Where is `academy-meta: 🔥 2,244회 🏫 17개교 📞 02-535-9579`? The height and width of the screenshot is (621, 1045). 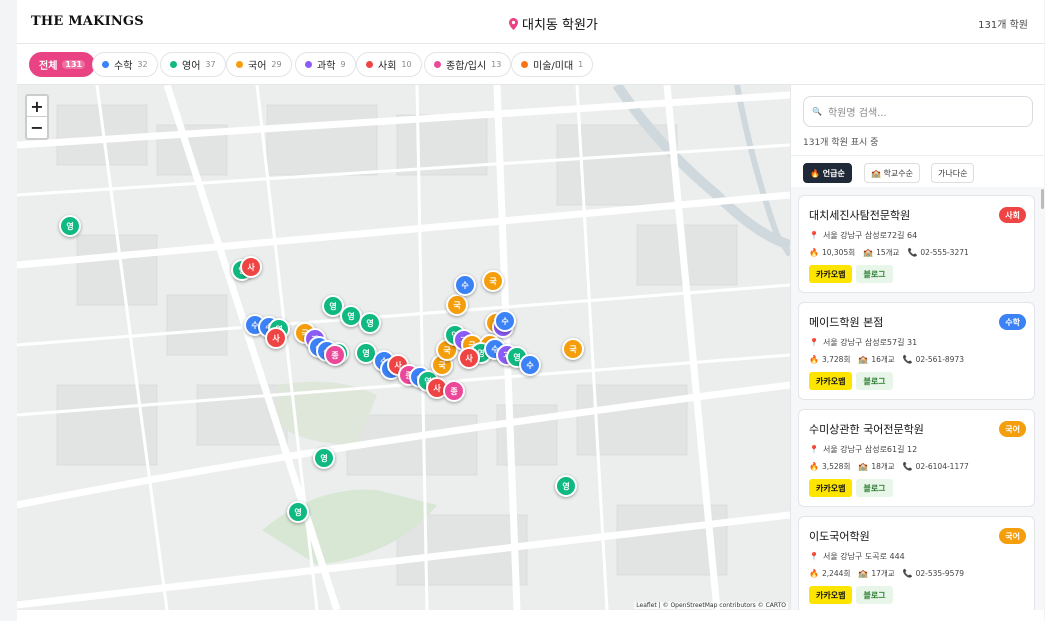
academy-meta: 🔥 2,244회 🏫 17개교 📞 02-535-9579 is located at coordinates (886, 573).